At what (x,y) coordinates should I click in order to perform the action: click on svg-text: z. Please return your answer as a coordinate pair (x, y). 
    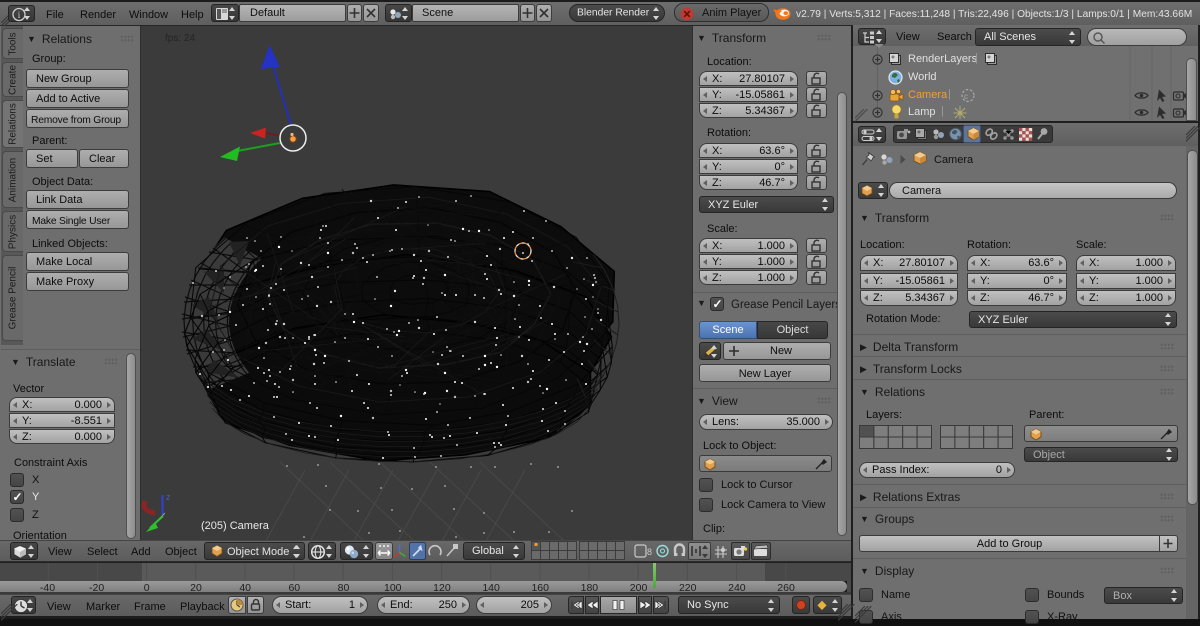
    Looking at the image, I should click on (168, 497).